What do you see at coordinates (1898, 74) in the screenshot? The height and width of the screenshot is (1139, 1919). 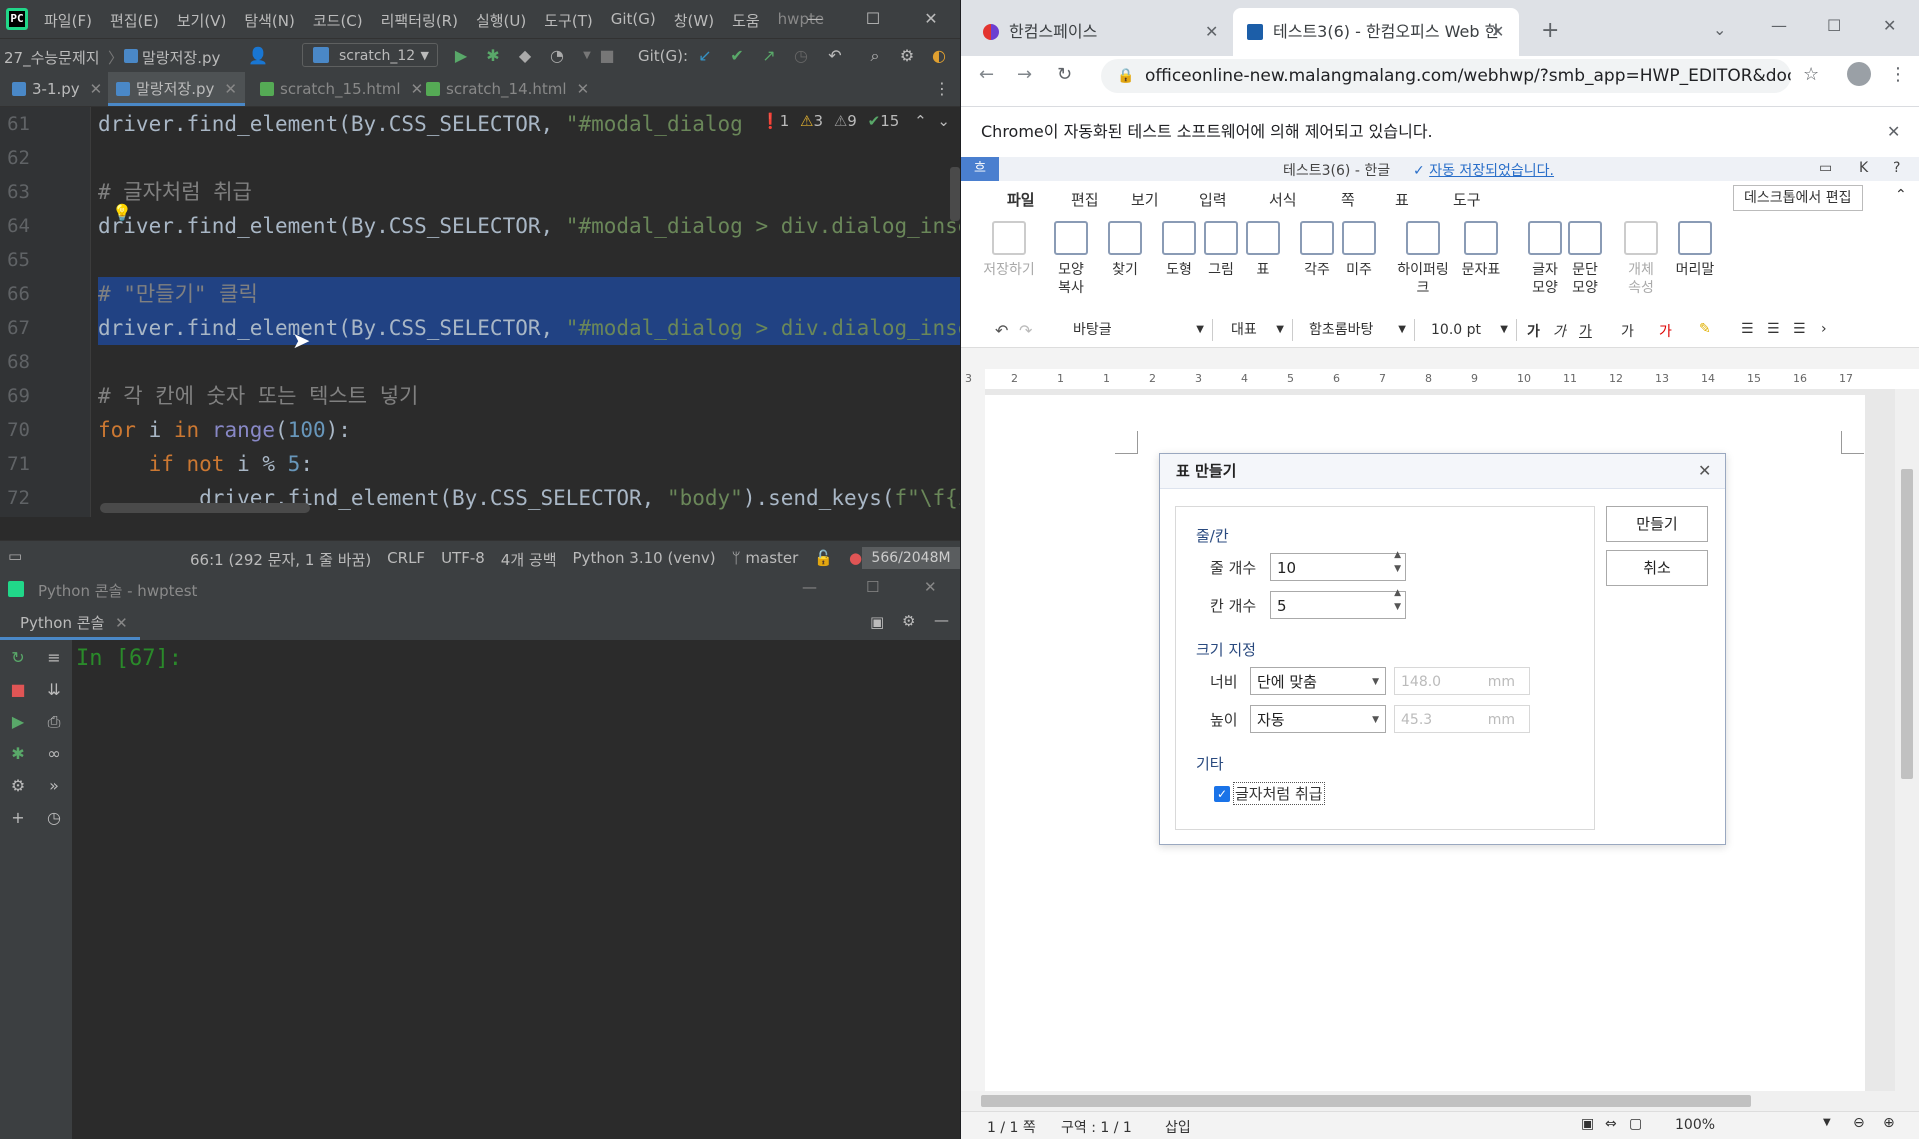 I see `chrome-menu-icon: ⋮` at bounding box center [1898, 74].